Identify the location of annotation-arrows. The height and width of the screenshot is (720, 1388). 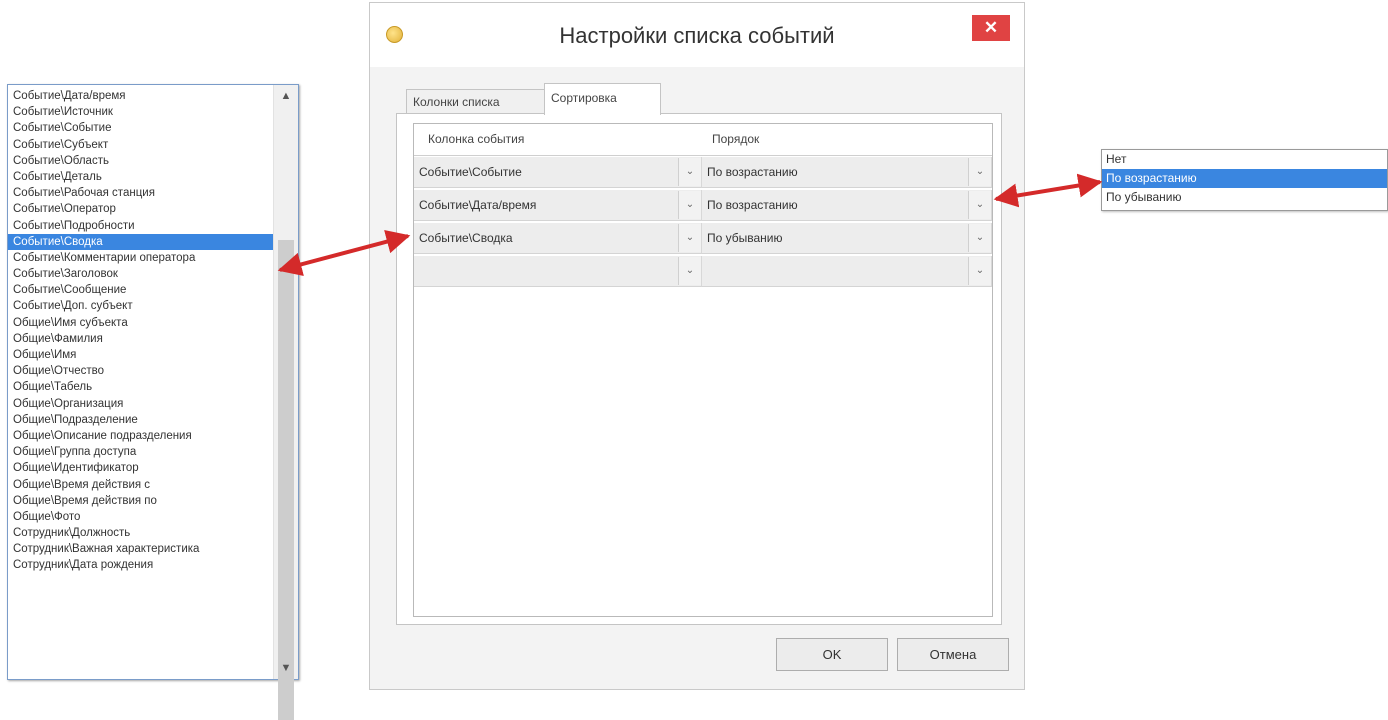
(690, 225).